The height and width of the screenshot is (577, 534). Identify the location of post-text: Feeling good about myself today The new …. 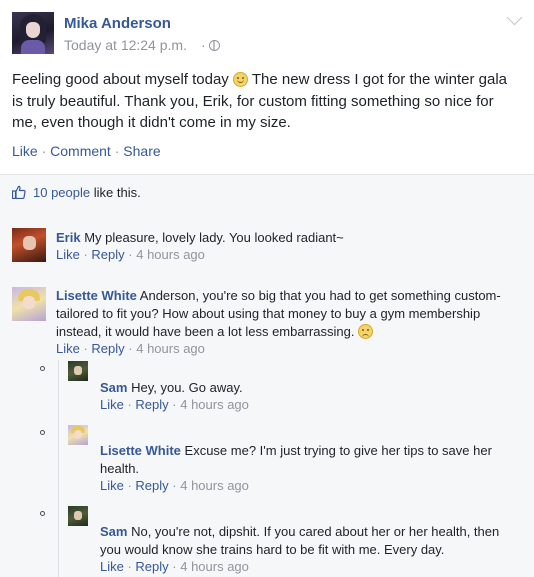
(262, 101).